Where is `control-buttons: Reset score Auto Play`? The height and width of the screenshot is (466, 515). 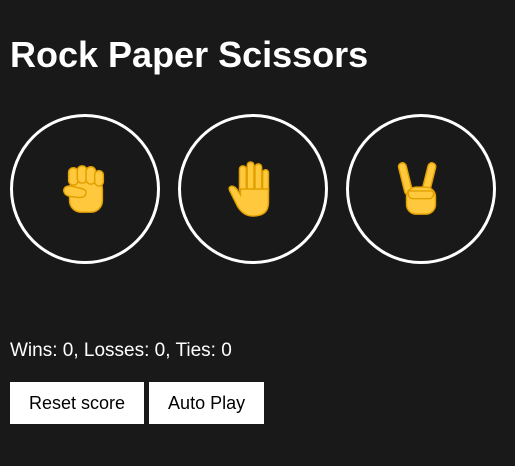
control-buttons: Reset score Auto Play is located at coordinates (137, 403).